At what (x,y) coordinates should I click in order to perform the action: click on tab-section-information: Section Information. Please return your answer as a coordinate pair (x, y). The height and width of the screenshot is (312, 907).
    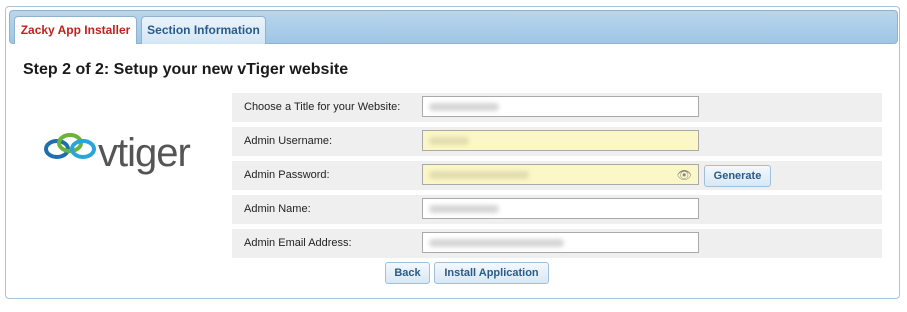
    Looking at the image, I should click on (203, 30).